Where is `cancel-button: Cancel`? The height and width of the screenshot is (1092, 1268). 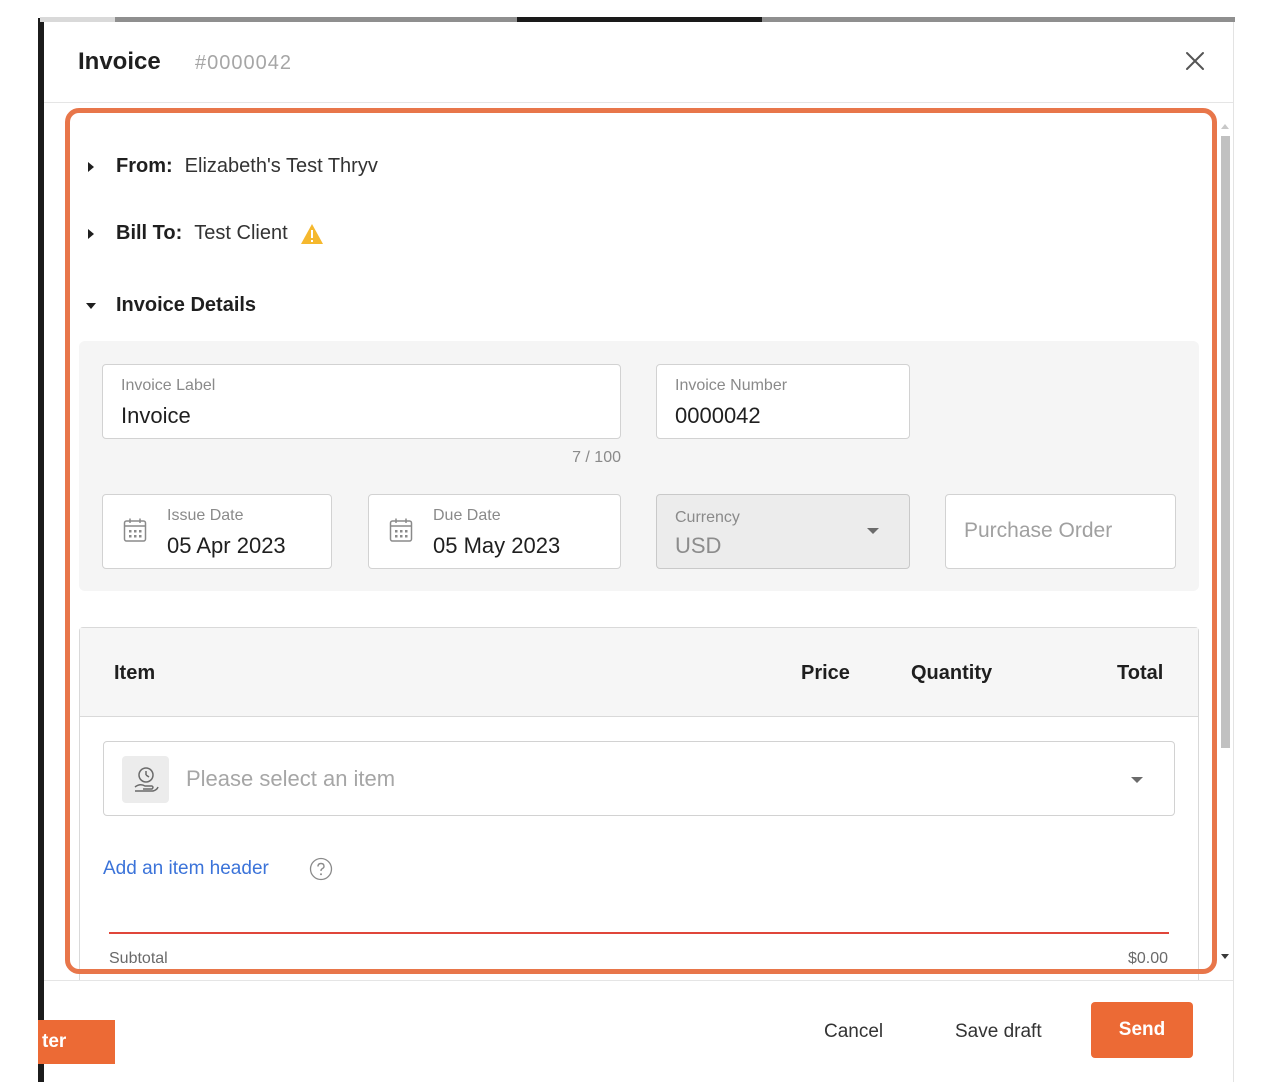 cancel-button: Cancel is located at coordinates (853, 1032).